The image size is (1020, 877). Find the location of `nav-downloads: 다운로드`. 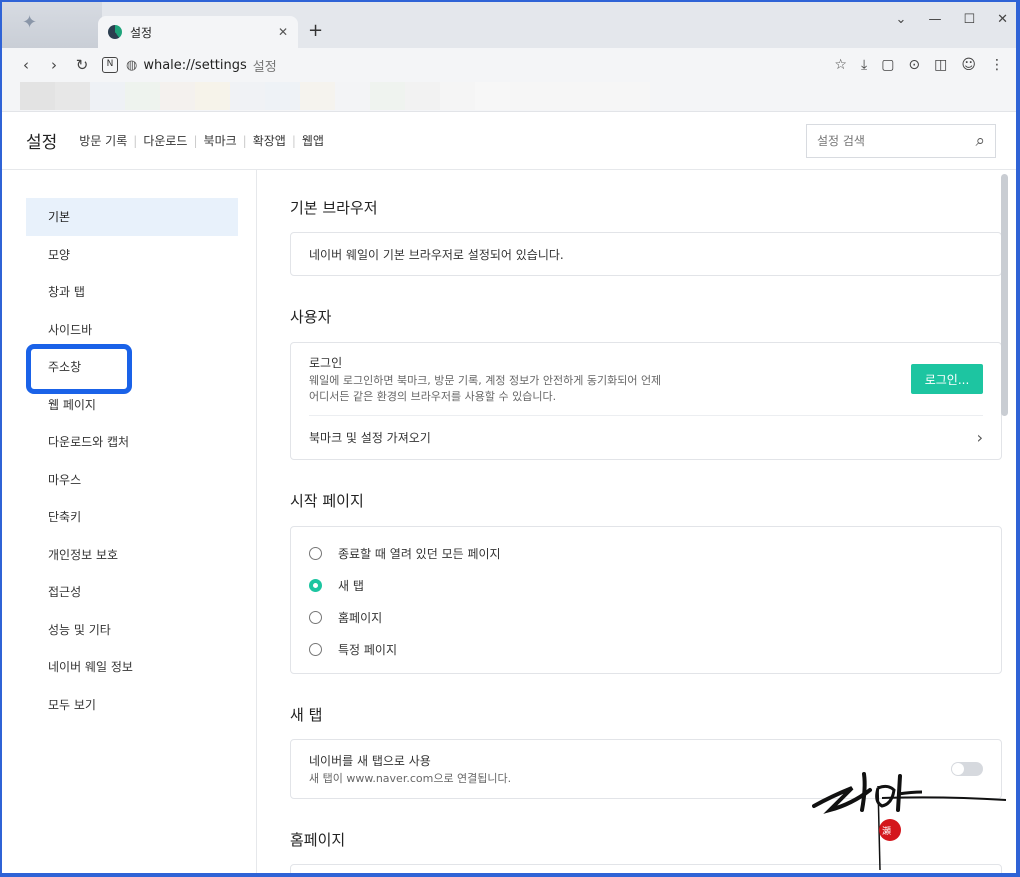

nav-downloads: 다운로드 is located at coordinates (165, 140).